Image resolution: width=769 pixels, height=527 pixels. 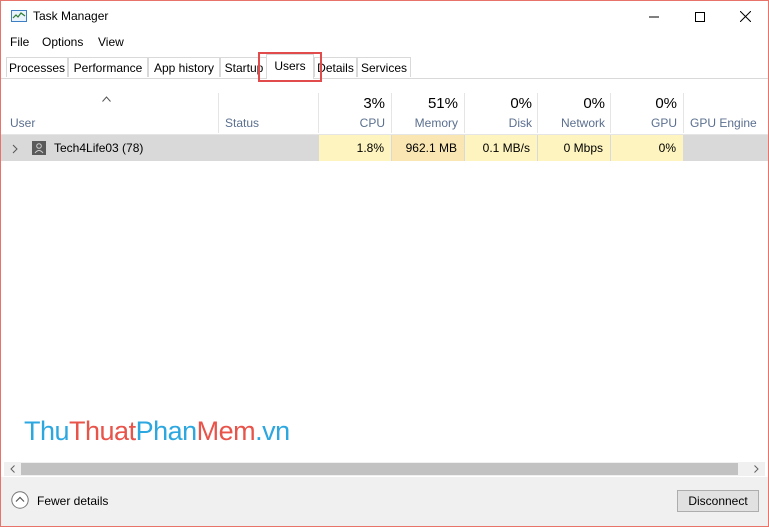 I want to click on memory-cell: 962.1 MB, so click(x=428, y=148).